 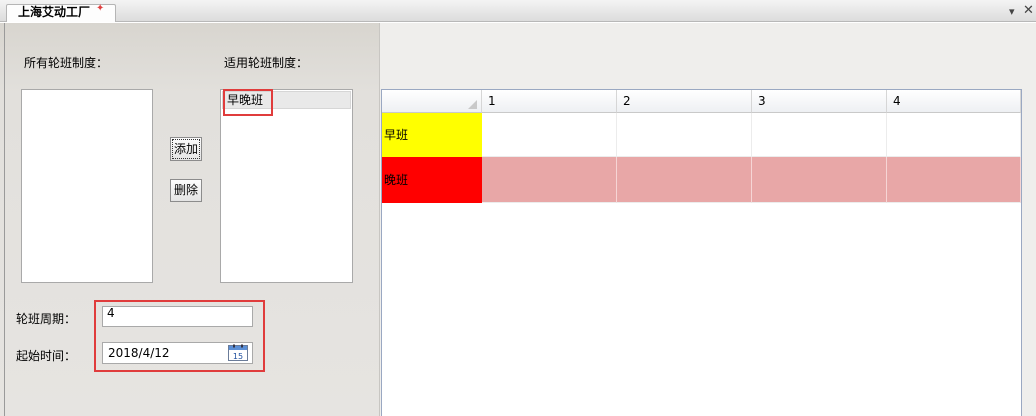 What do you see at coordinates (819, 101) in the screenshot?
I see `column-header: 3` at bounding box center [819, 101].